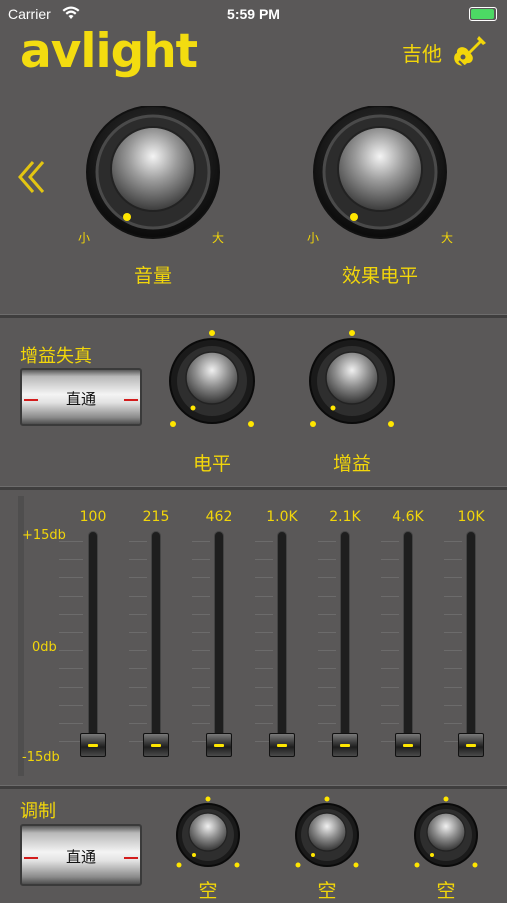 The height and width of the screenshot is (903, 507). Describe the element at coordinates (380, 174) in the screenshot. I see `effect-level-knob` at that location.